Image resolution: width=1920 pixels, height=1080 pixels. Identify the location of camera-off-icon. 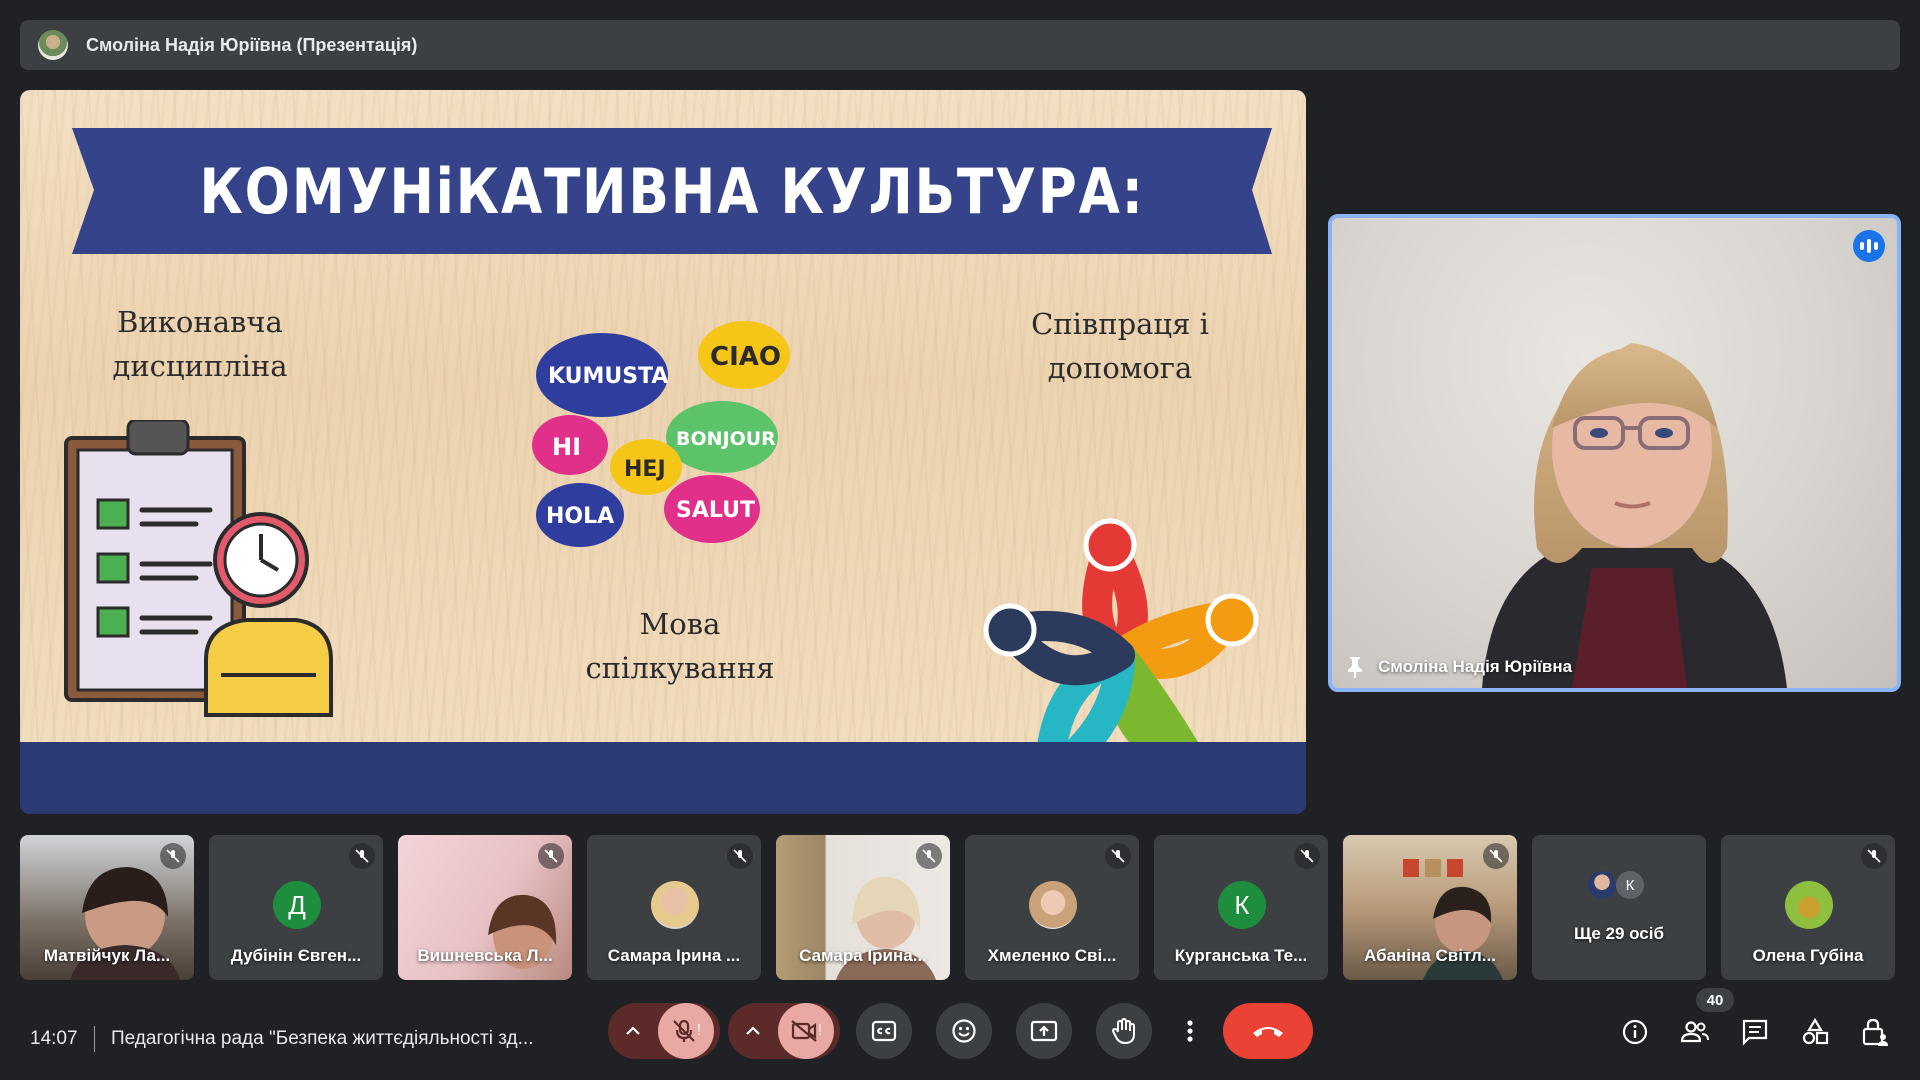
(804, 1031).